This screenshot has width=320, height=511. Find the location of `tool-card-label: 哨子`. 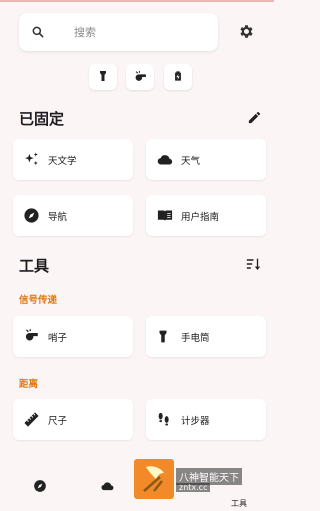

tool-card-label: 哨子 is located at coordinates (58, 338).